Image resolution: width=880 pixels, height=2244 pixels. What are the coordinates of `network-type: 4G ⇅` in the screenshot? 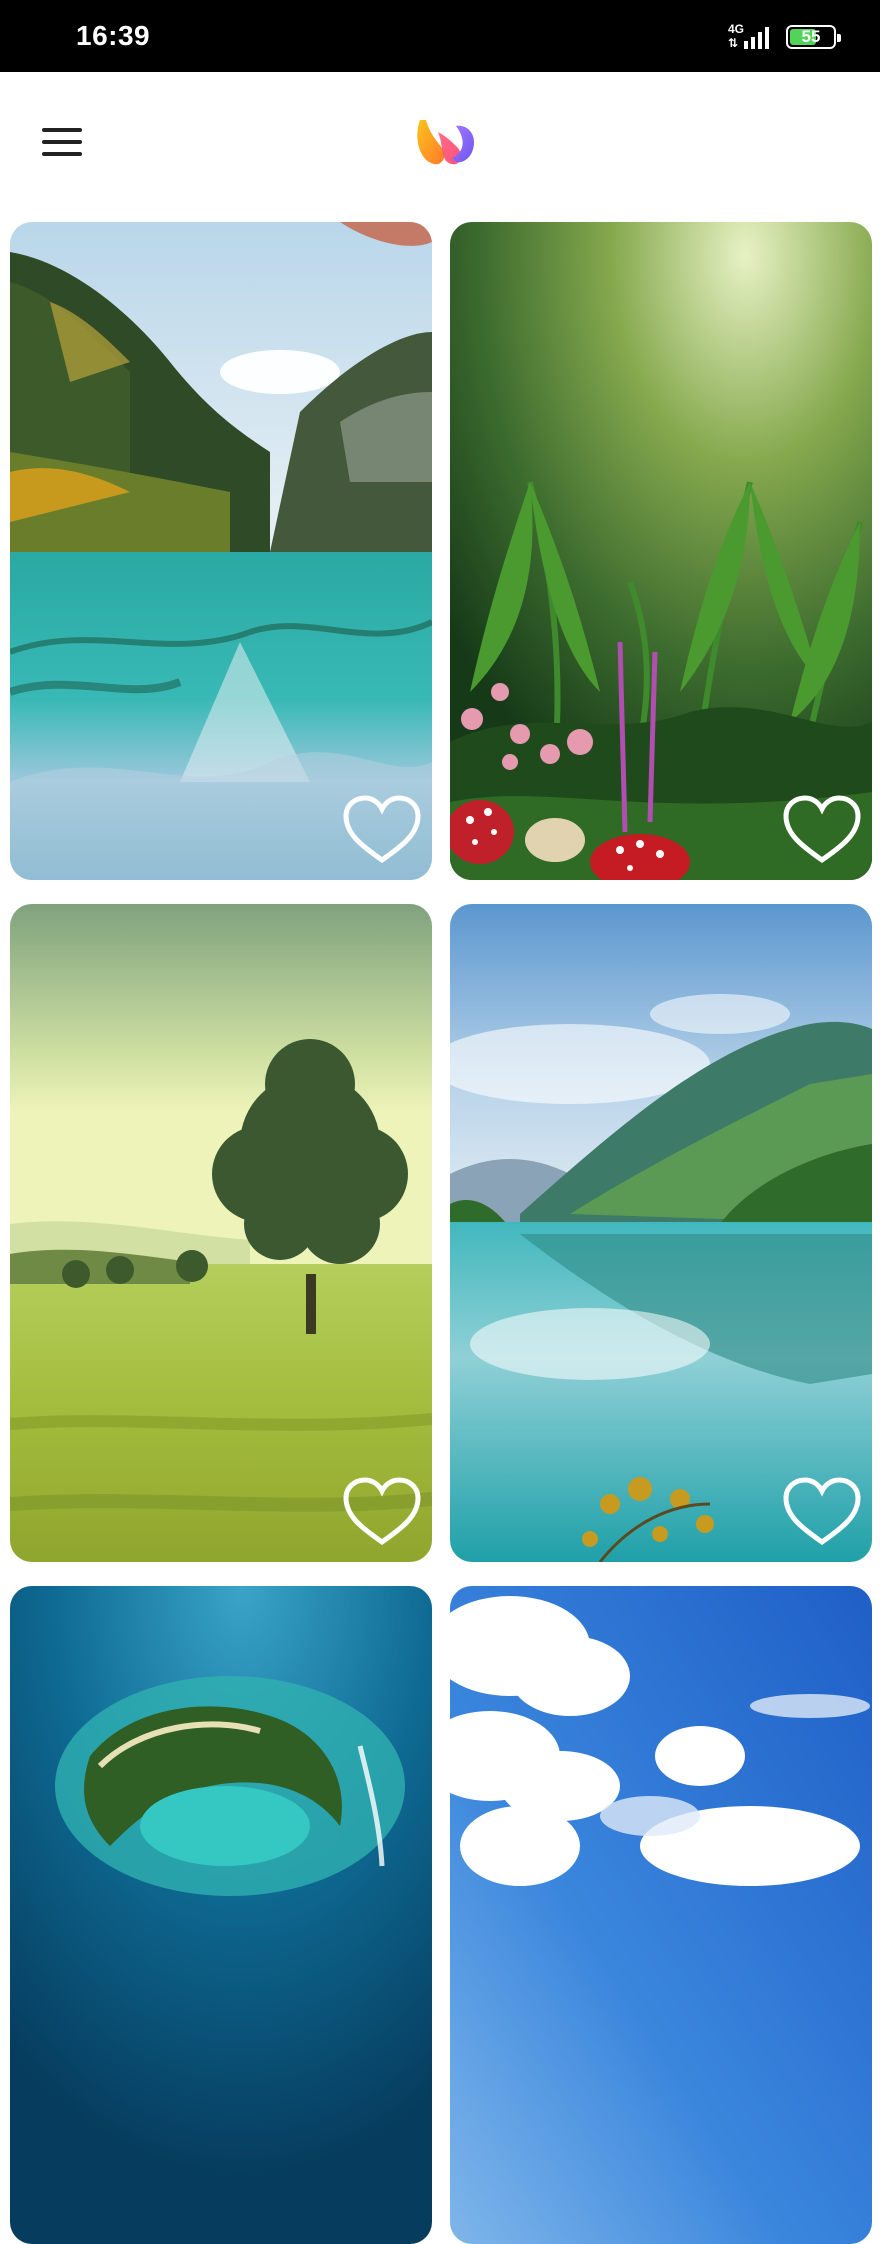 It's located at (736, 36).